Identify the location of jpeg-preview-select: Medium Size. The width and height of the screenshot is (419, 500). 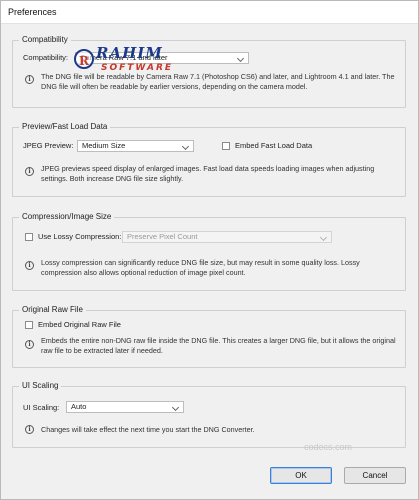
(135, 146).